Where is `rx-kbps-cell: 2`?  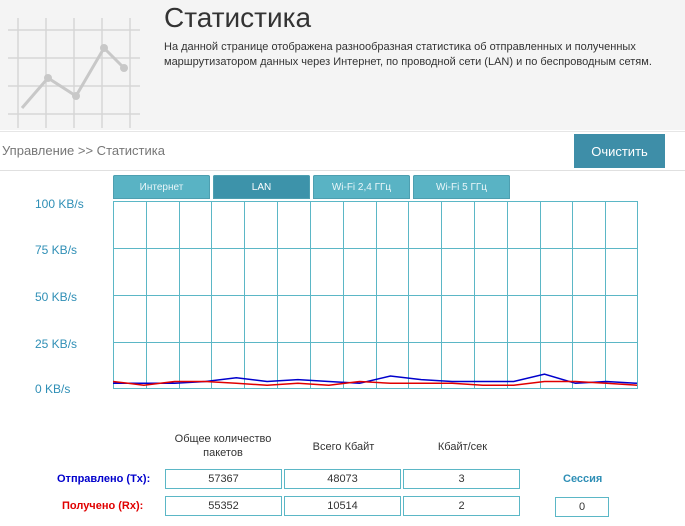 rx-kbps-cell: 2 is located at coordinates (461, 506).